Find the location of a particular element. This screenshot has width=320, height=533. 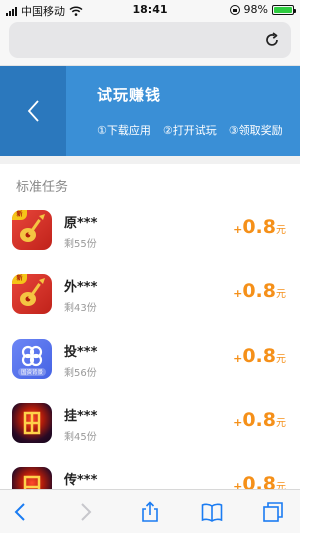

bookmarks-button is located at coordinates (212, 512).